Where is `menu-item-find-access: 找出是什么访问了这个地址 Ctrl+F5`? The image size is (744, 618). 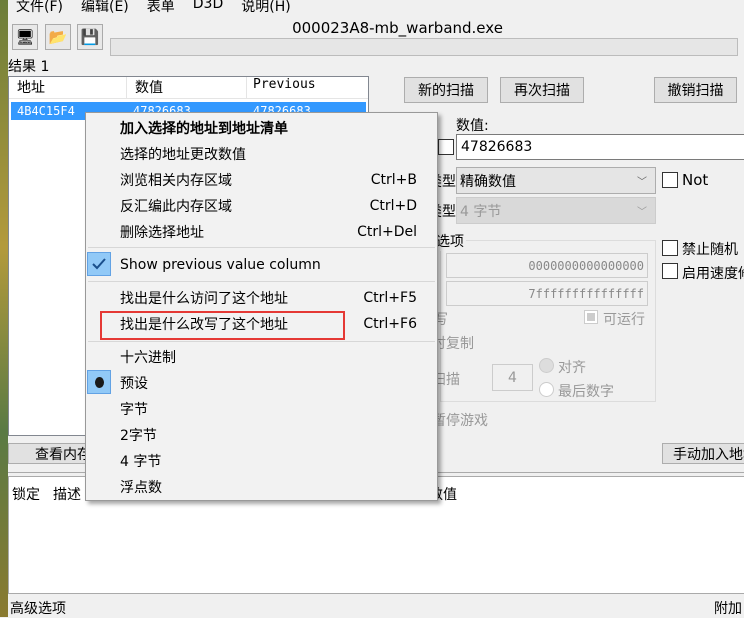
menu-item-find-access: 找出是什么访问了这个地址 Ctrl+F5 is located at coordinates (268, 298).